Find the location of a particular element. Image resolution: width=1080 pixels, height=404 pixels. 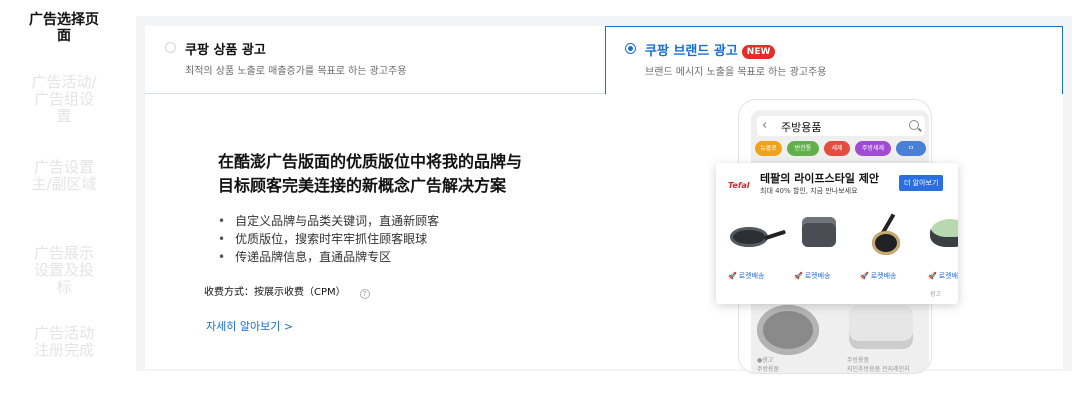

fee-method-text: 收费方式：按展示收费（CPM） is located at coordinates (275, 292).